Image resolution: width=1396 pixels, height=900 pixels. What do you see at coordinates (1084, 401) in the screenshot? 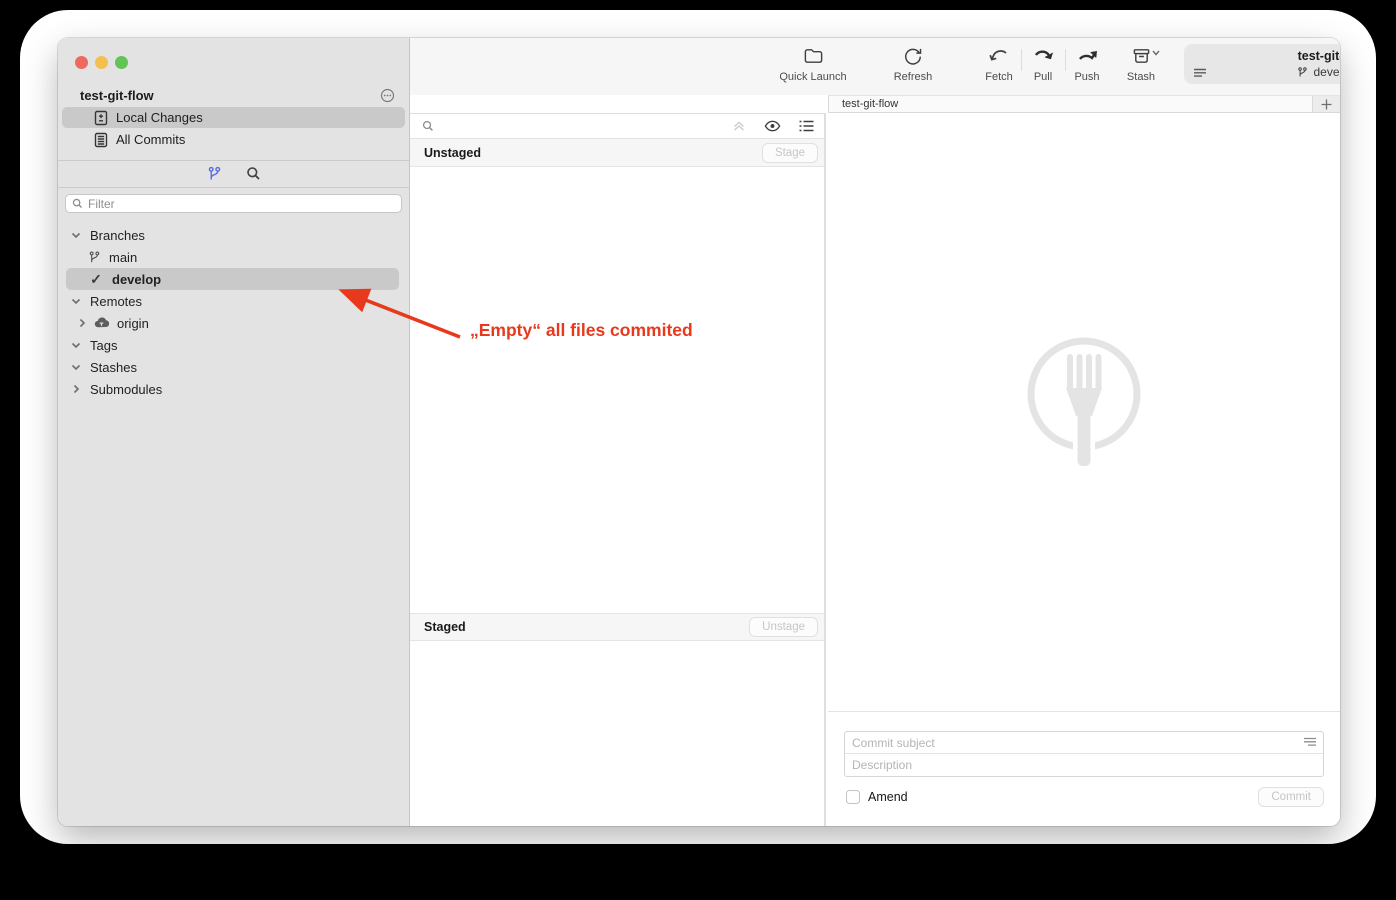
I see `fork-logo-icon` at bounding box center [1084, 401].